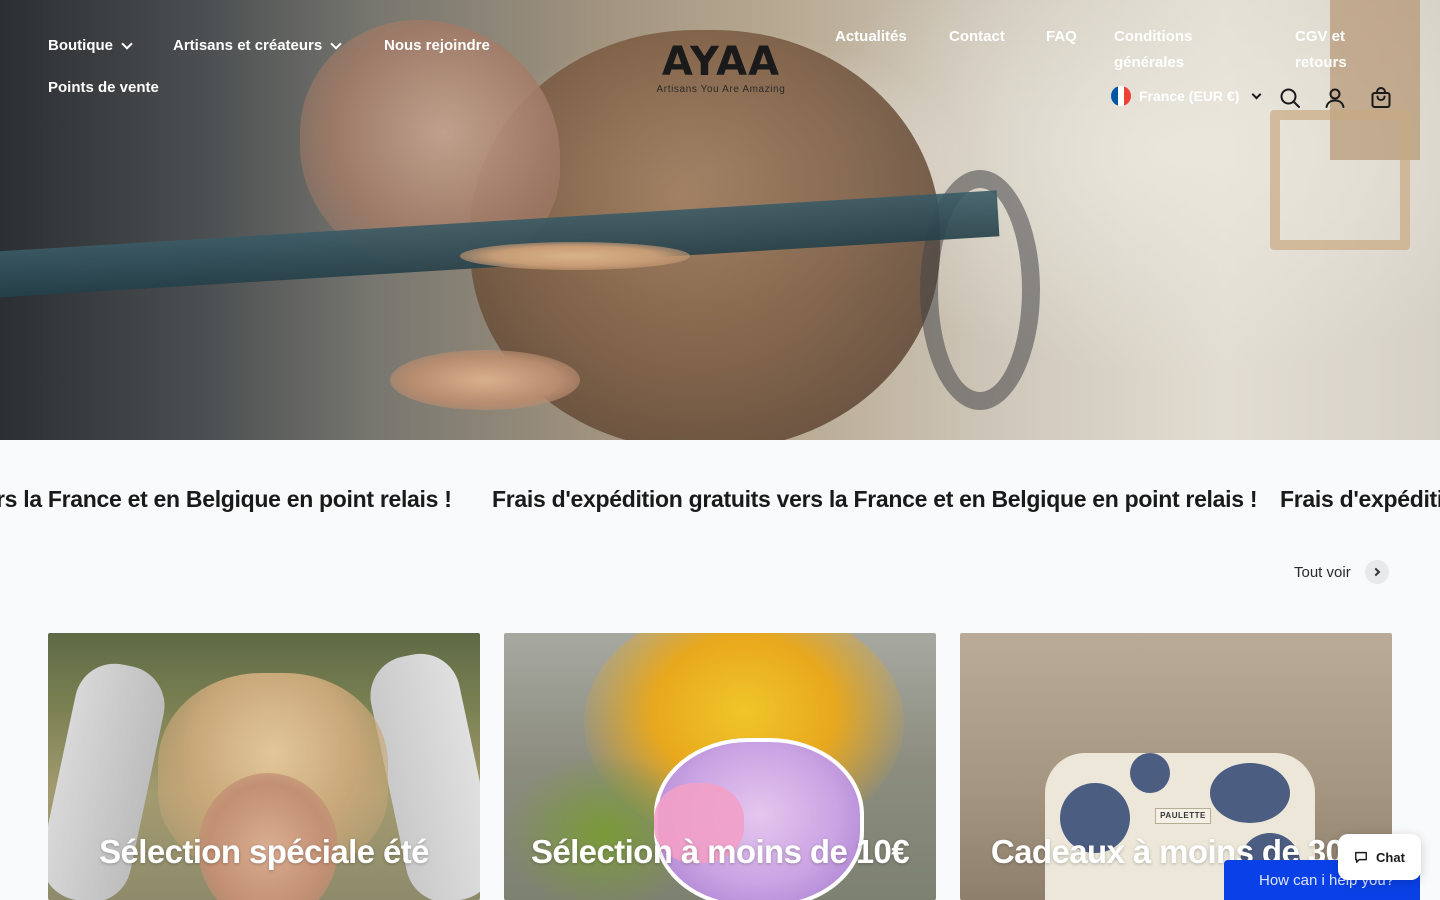 Image resolution: width=1440 pixels, height=900 pixels. What do you see at coordinates (1121, 96) in the screenshot?
I see `france-flag-icon` at bounding box center [1121, 96].